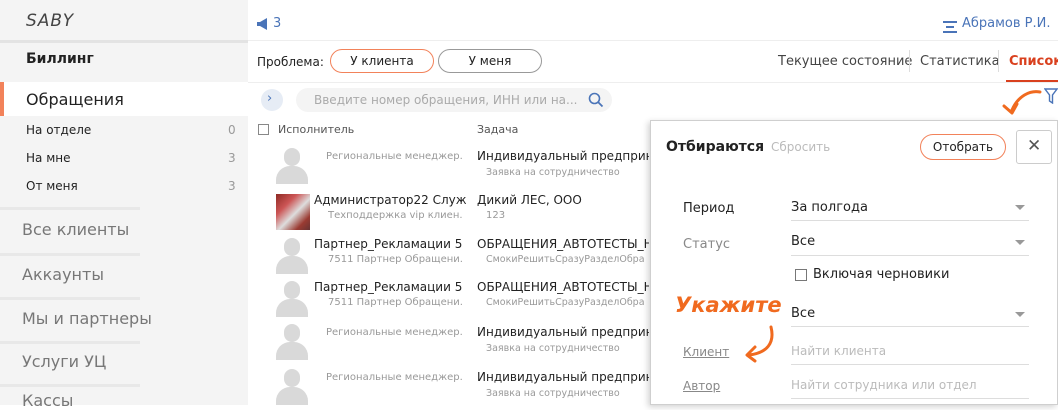  I want to click on megaphone-icon, so click(263, 23).